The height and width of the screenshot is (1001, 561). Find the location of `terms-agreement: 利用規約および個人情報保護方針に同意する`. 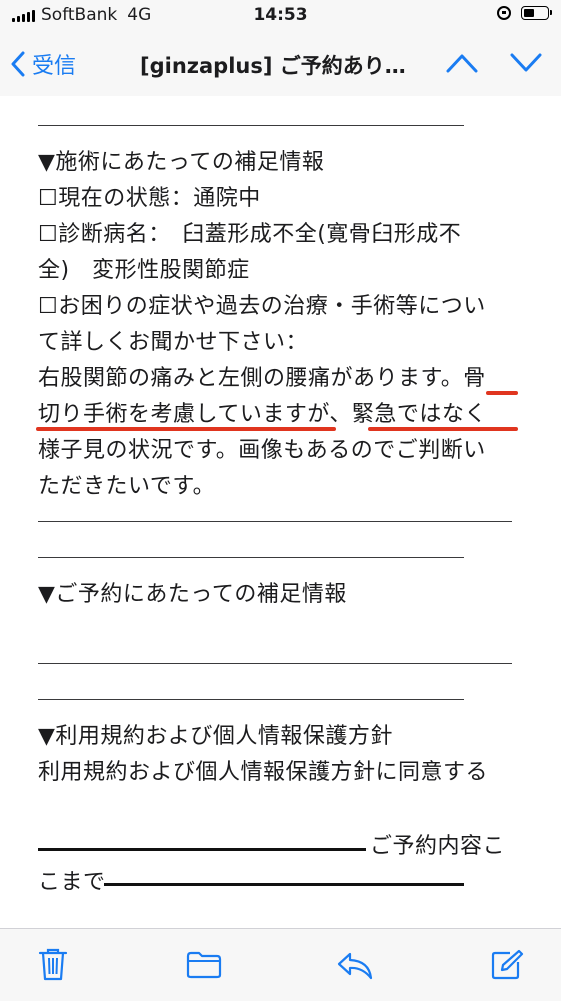

terms-agreement: 利用規約および個人情報保護方針に同意する is located at coordinates (263, 772).